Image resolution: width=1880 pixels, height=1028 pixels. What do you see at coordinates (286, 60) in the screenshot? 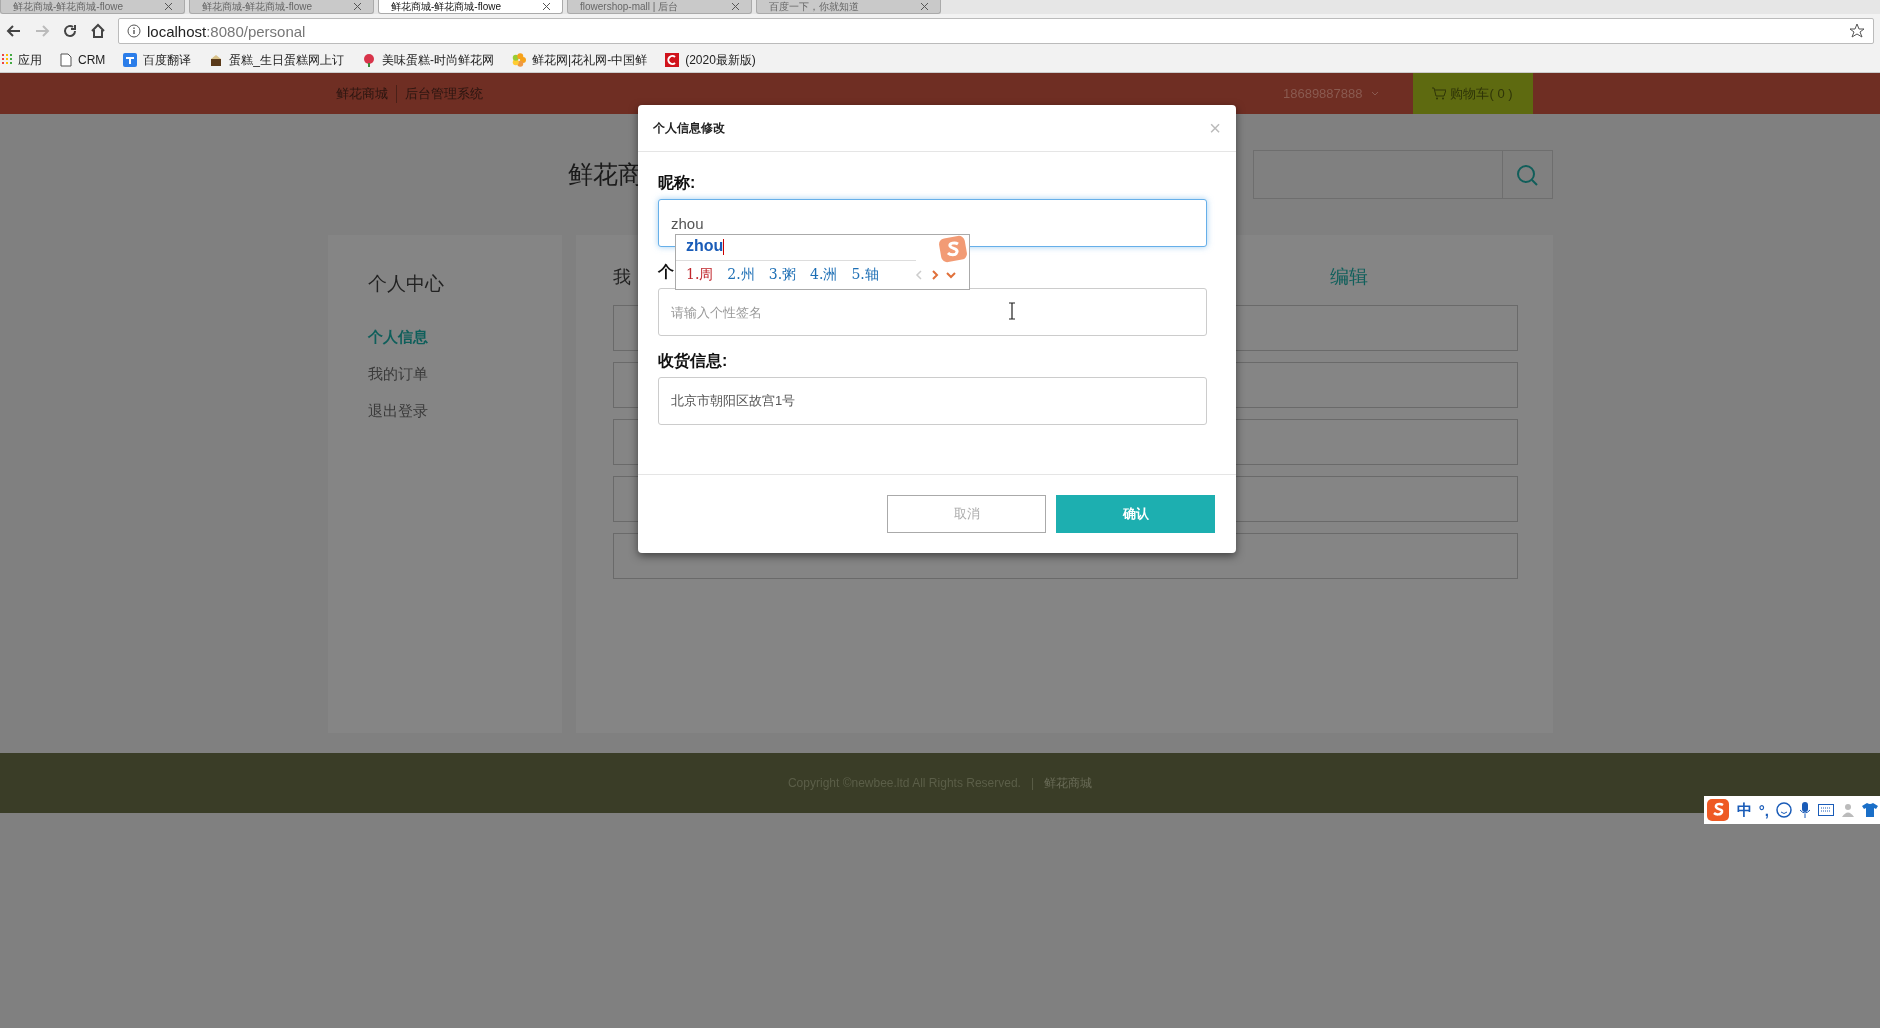
I see `bookmark-link: 蛋糕_生日蛋糕网上订` at bounding box center [286, 60].